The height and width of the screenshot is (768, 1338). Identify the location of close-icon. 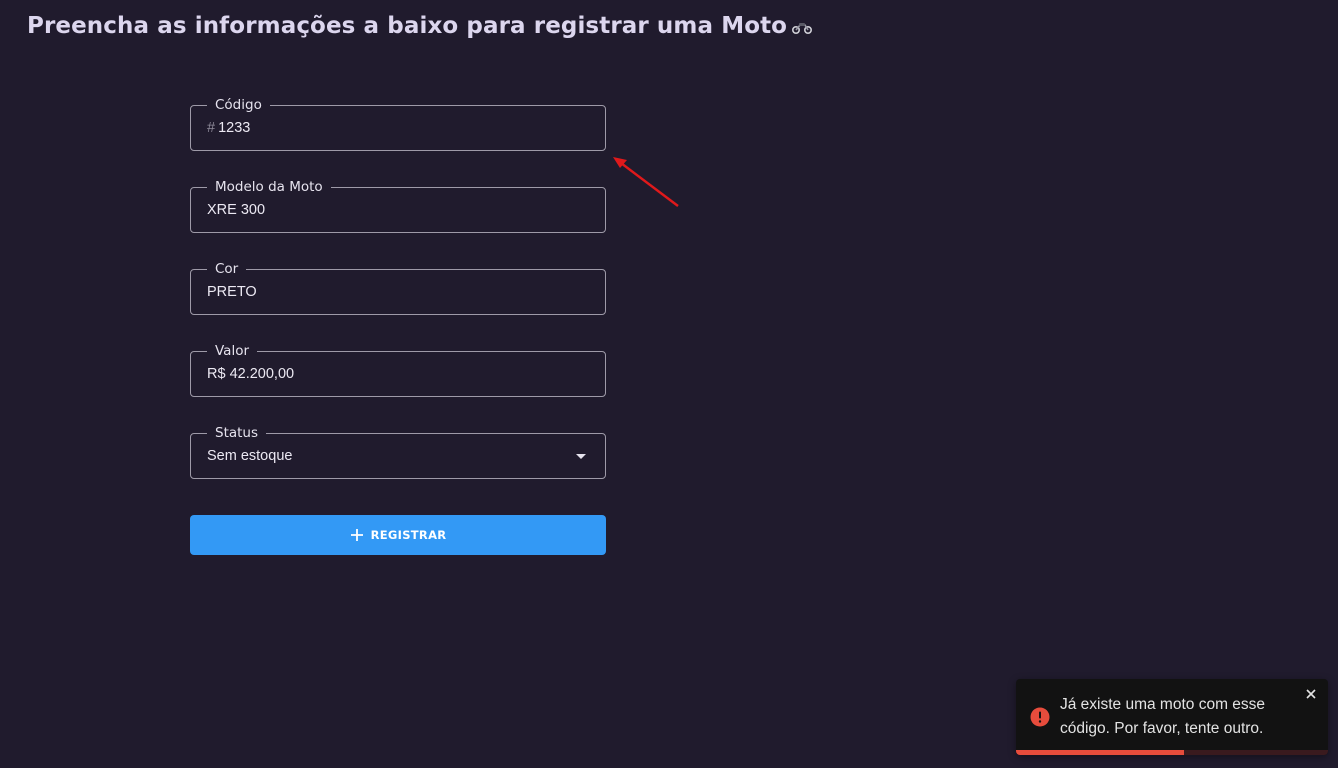
(1311, 694).